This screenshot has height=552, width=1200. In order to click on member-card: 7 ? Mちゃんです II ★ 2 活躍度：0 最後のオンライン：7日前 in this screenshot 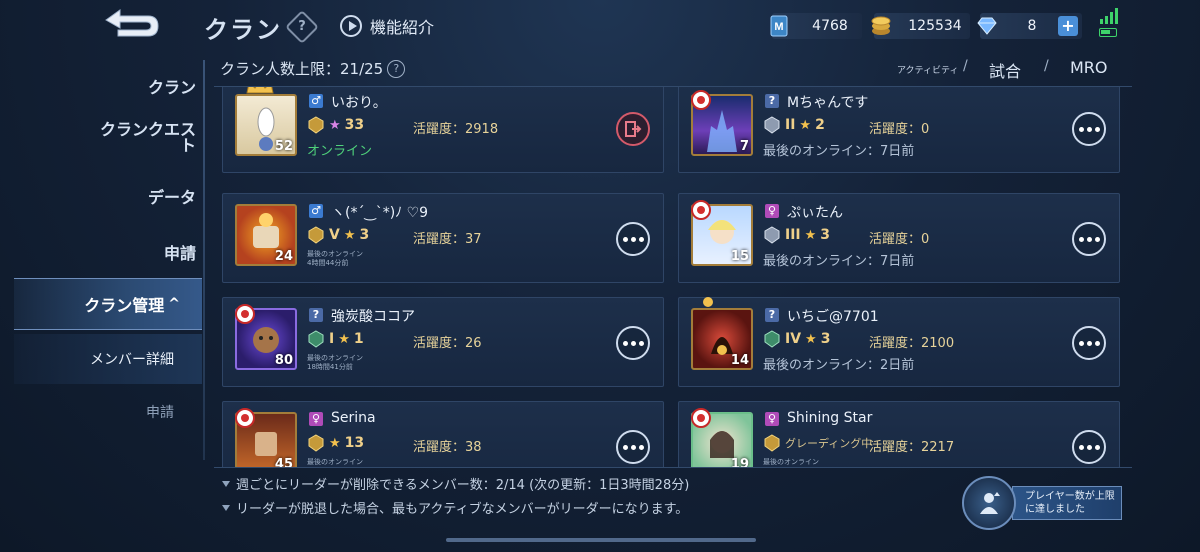, I will do `click(899, 130)`.